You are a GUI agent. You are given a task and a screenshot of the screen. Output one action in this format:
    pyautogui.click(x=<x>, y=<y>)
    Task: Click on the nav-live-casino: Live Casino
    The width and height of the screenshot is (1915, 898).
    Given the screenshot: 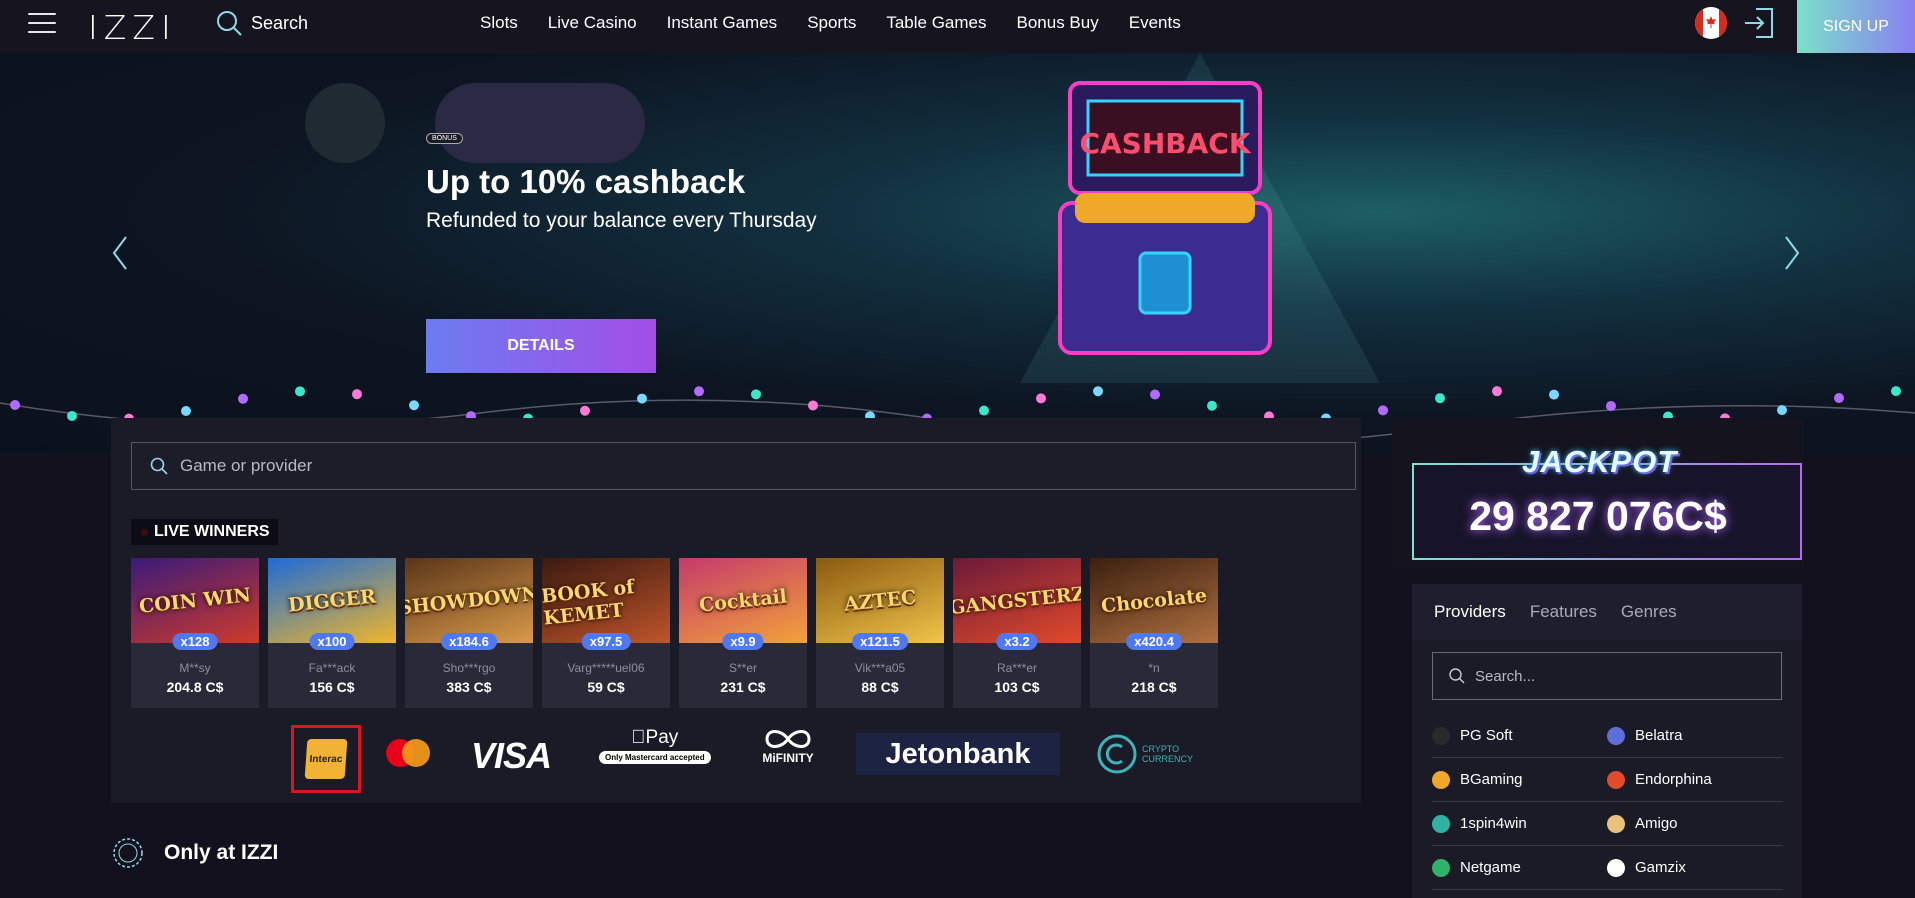 What is the action you would take?
    pyautogui.click(x=592, y=23)
    